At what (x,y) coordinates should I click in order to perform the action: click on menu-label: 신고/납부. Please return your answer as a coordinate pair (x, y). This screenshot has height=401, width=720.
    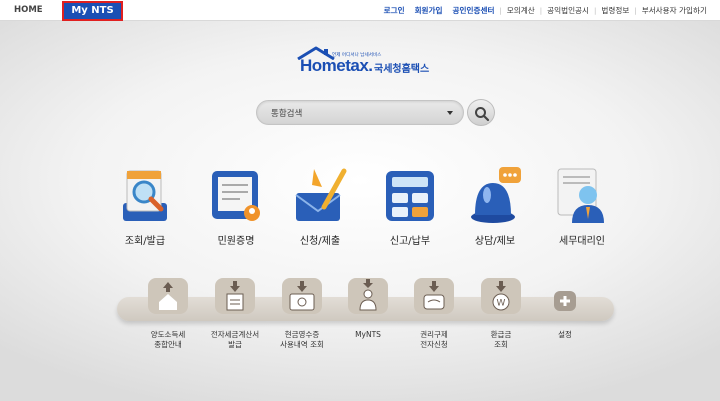
    Looking at the image, I should click on (410, 241).